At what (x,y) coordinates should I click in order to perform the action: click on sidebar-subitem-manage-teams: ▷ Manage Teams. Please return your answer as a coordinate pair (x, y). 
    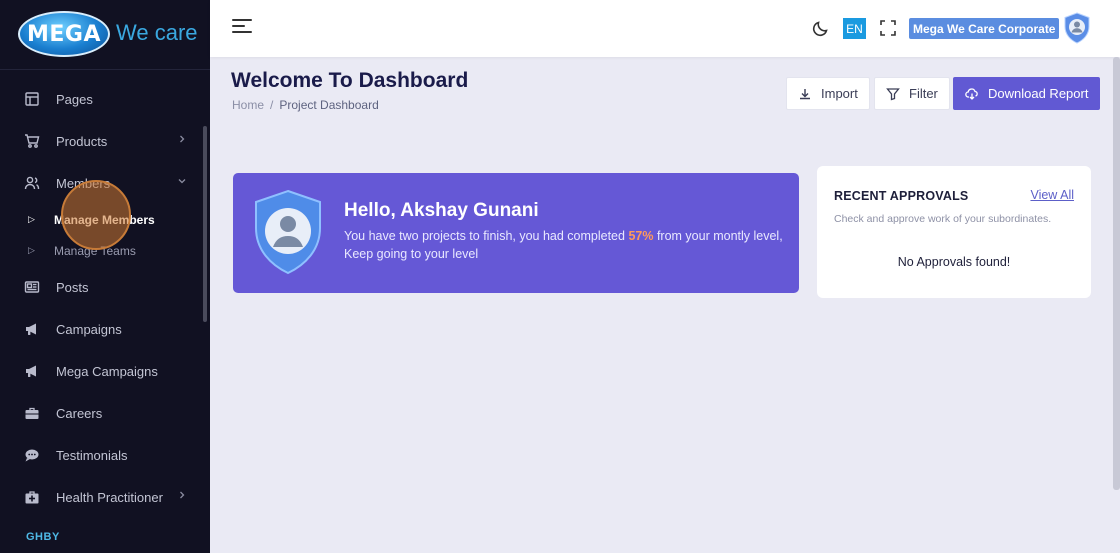
    Looking at the image, I should click on (100, 250).